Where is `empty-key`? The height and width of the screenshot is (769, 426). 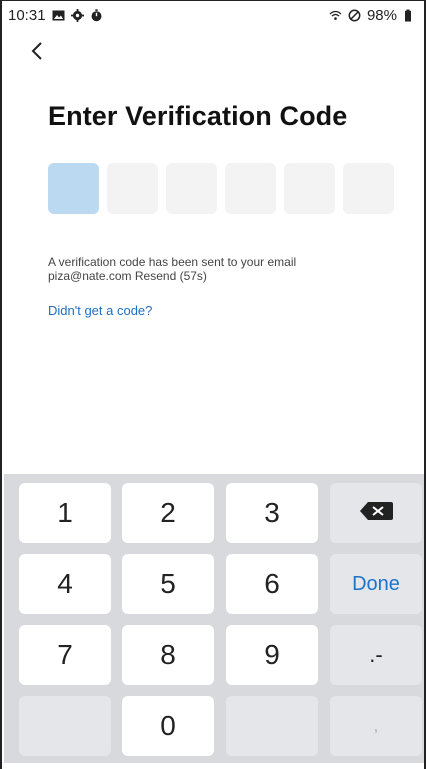 empty-key is located at coordinates (65, 726).